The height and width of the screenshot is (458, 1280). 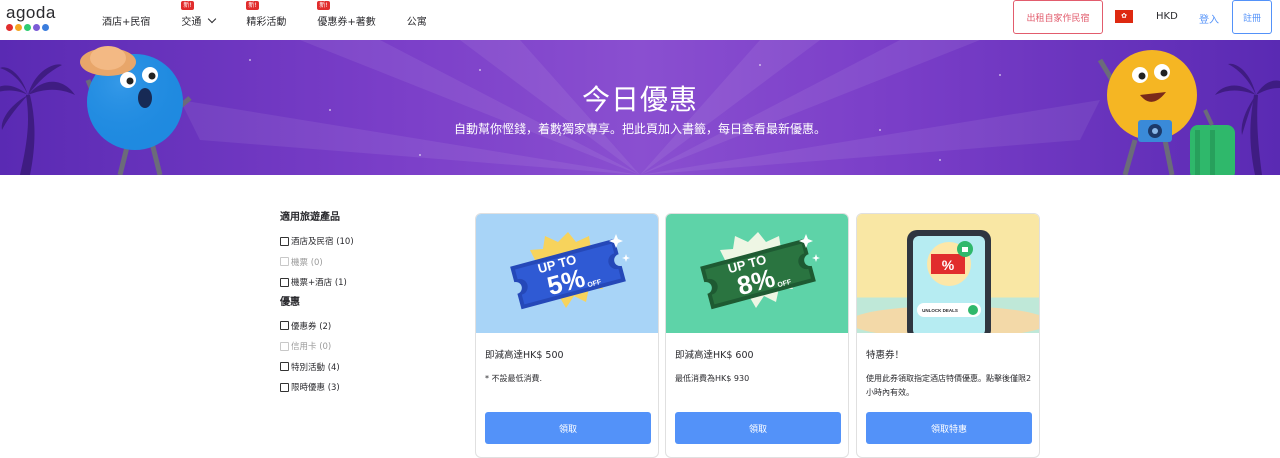 I want to click on nav-hotels: 酒店+民宿, so click(x=126, y=20).